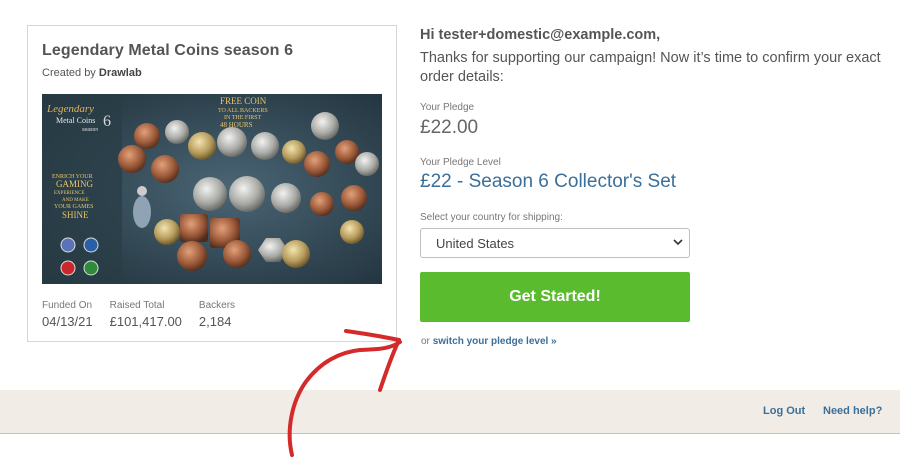 Image resolution: width=900 pixels, height=457 pixels. What do you see at coordinates (425, 341) in the screenshot?
I see `switch-prefix: or` at bounding box center [425, 341].